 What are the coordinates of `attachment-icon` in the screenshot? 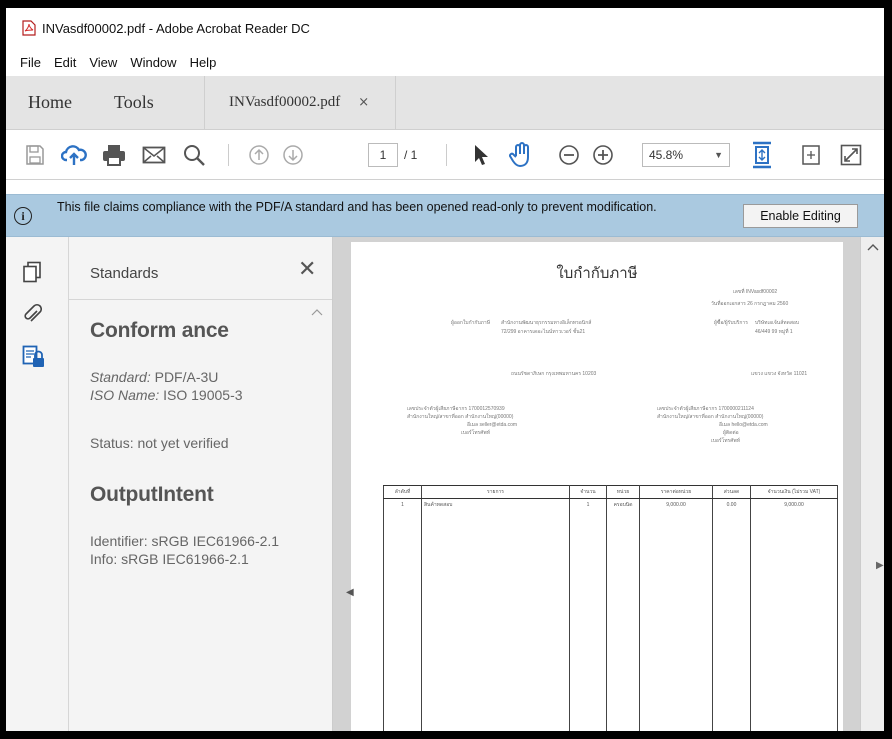 It's located at (33, 314).